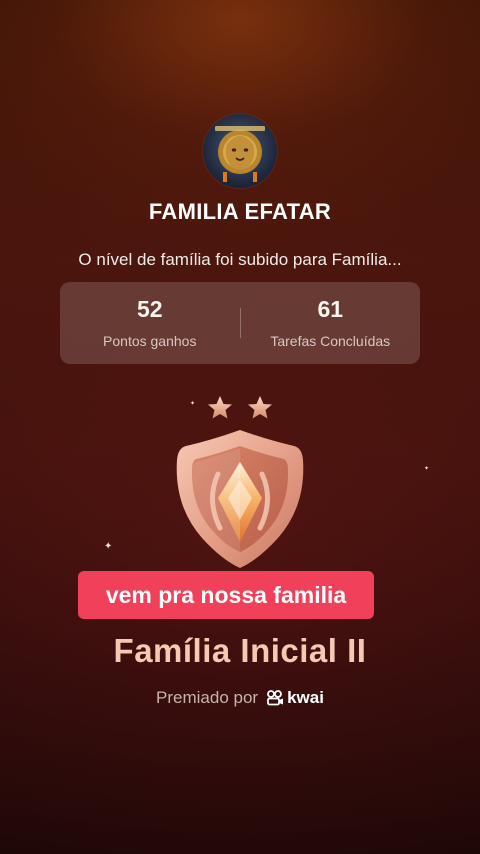 Image resolution: width=480 pixels, height=854 pixels. Describe the element at coordinates (150, 340) in the screenshot. I see `stat-label: Pontos ganhos` at that location.